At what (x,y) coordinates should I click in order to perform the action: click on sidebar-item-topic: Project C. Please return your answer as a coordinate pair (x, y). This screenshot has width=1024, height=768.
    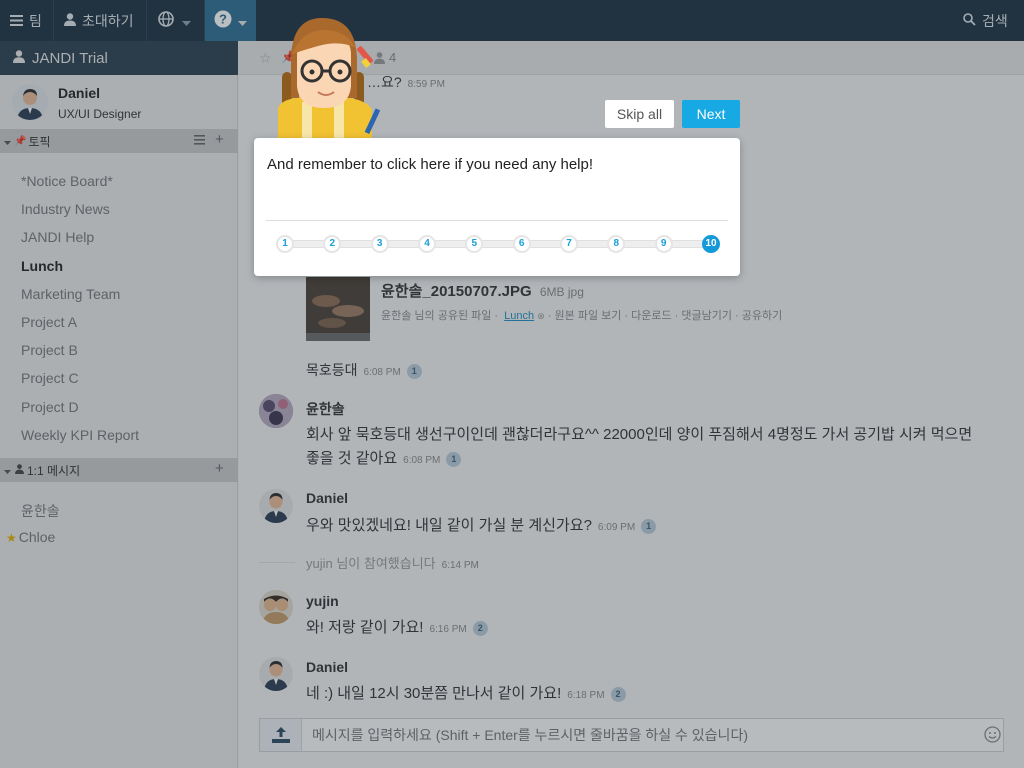
    Looking at the image, I should click on (50, 378).